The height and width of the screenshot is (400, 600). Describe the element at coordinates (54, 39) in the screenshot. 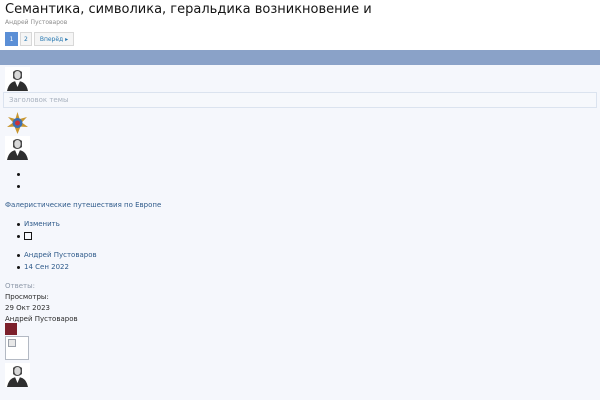

I see `next-page-button: Вперёд ▸` at that location.